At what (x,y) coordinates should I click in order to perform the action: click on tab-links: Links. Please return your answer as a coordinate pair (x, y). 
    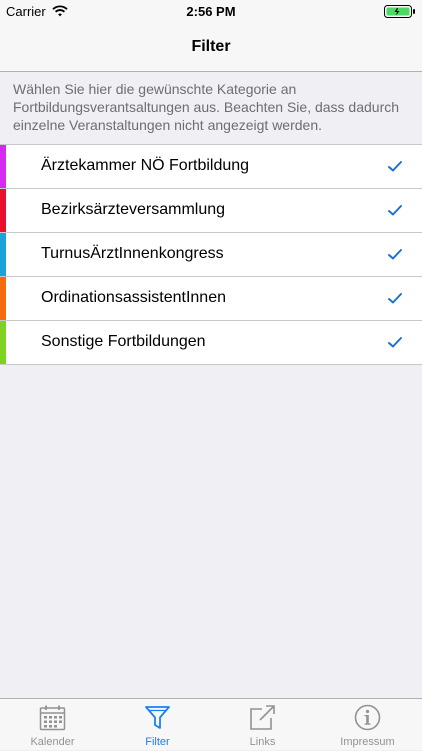
    Looking at the image, I should click on (262, 725).